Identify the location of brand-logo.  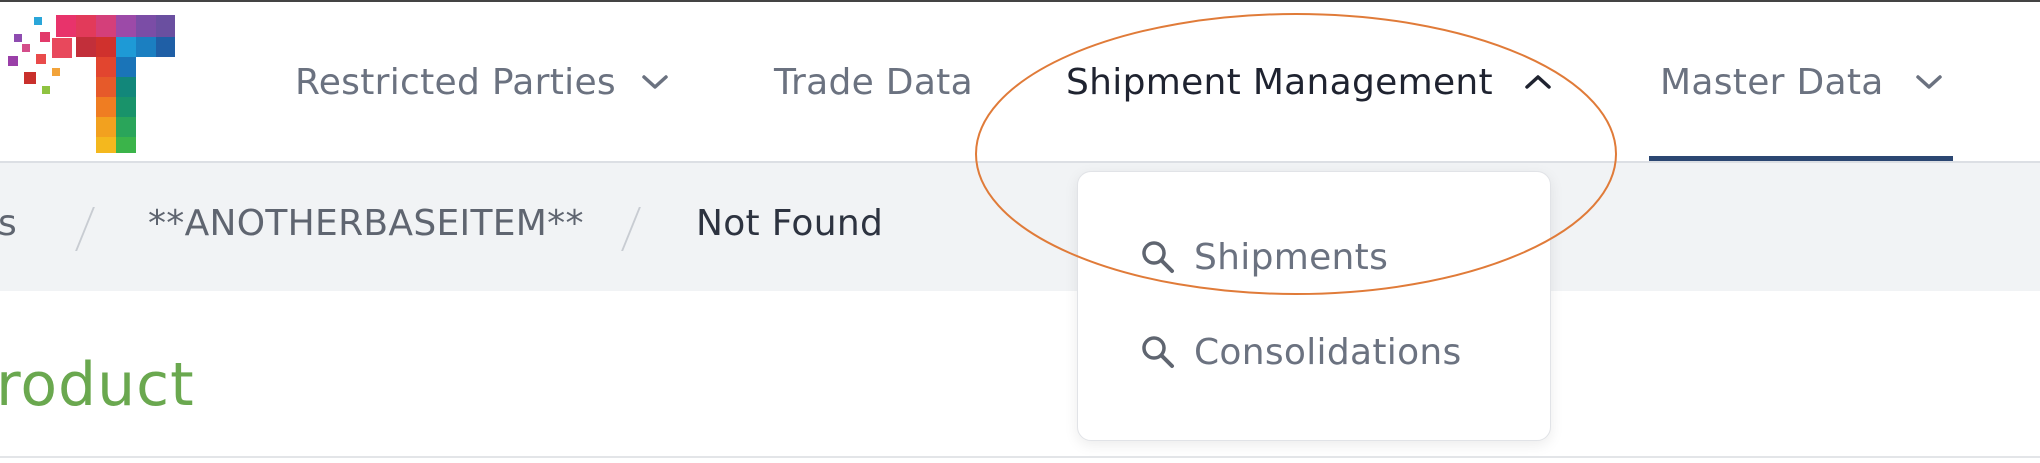
(90, 81).